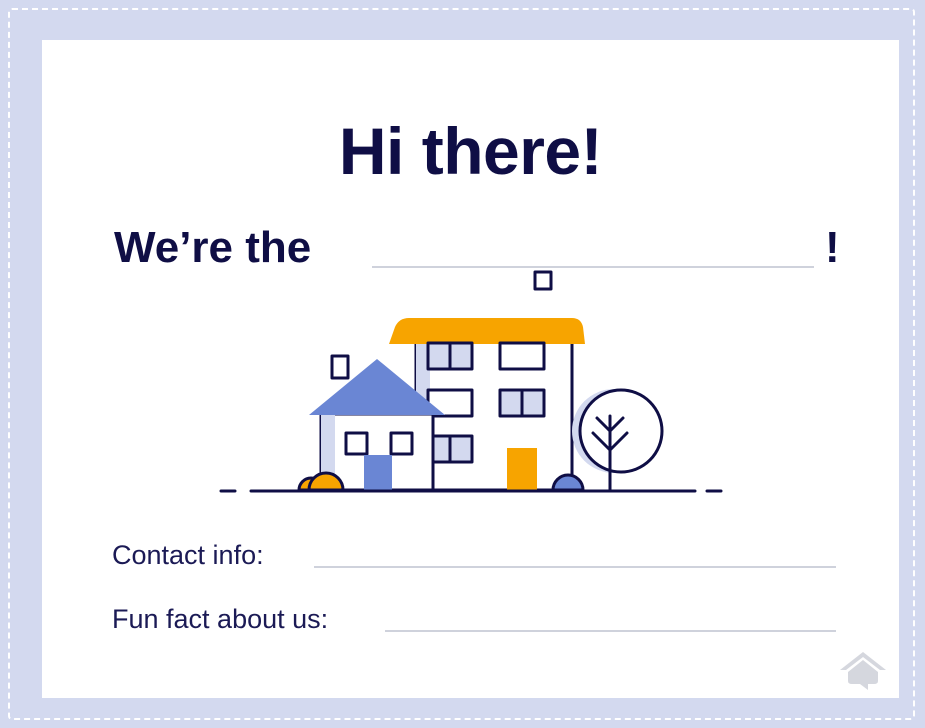 This screenshot has width=925, height=728. Describe the element at coordinates (213, 247) in the screenshot. I see `intro-text: We’re the` at that location.